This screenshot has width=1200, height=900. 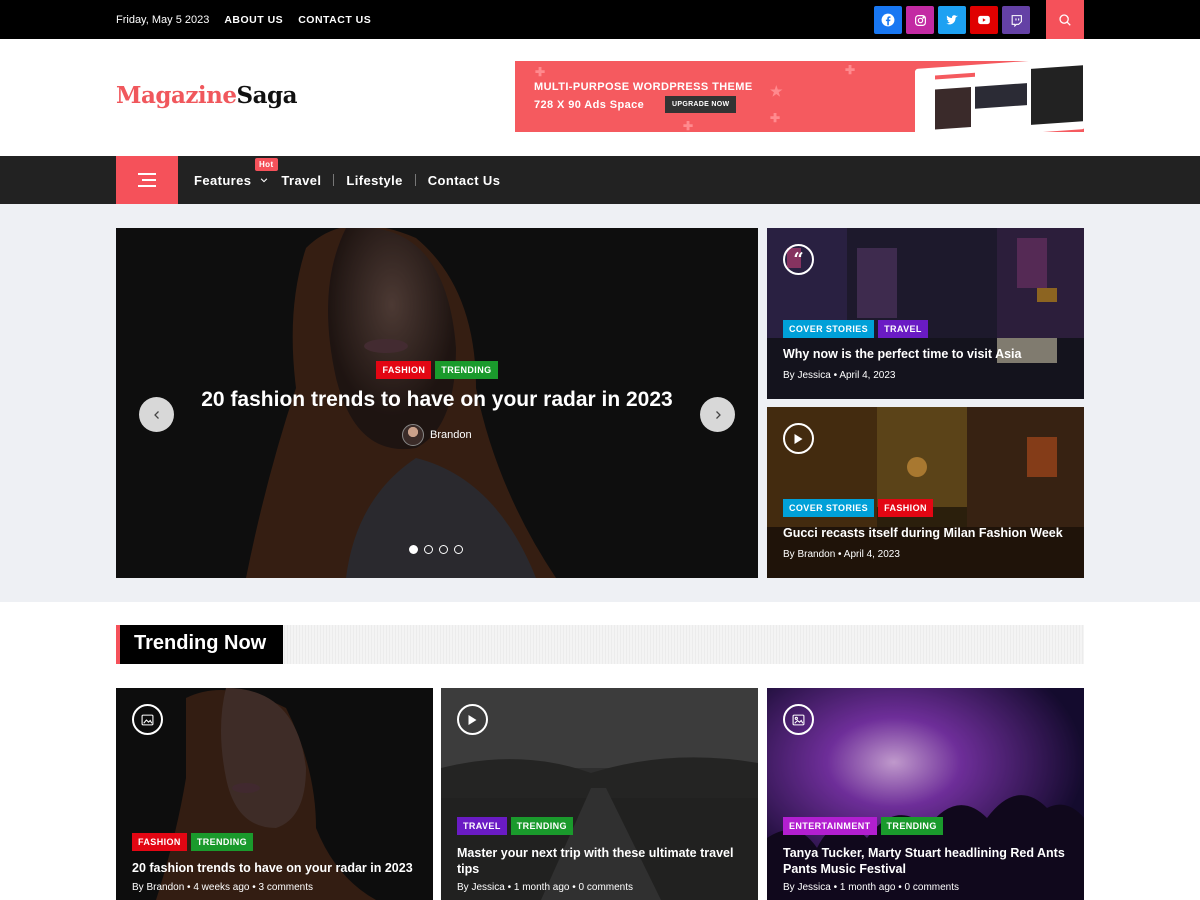 I want to click on site-logo: MagazineSaga, so click(x=207, y=95).